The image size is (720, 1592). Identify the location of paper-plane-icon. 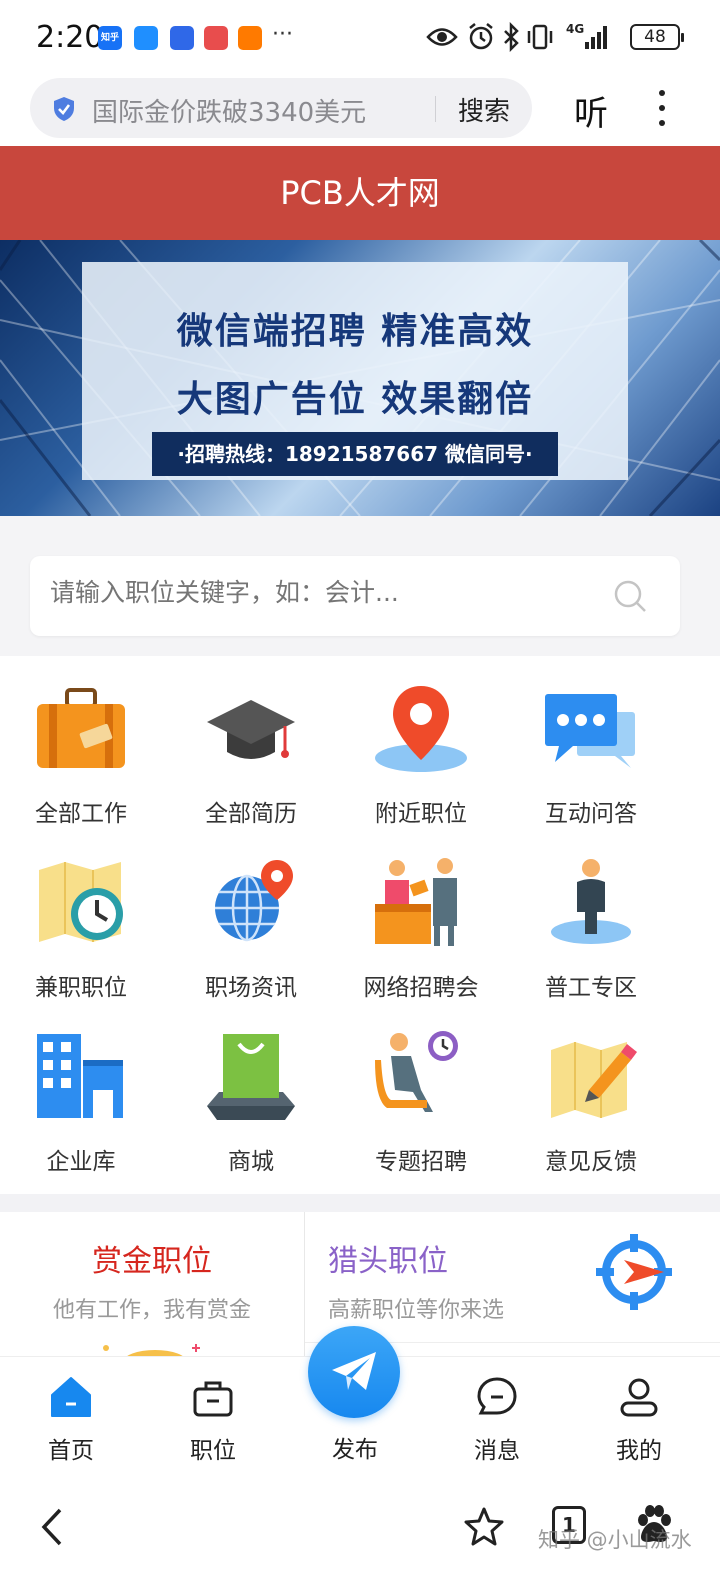
(354, 1371).